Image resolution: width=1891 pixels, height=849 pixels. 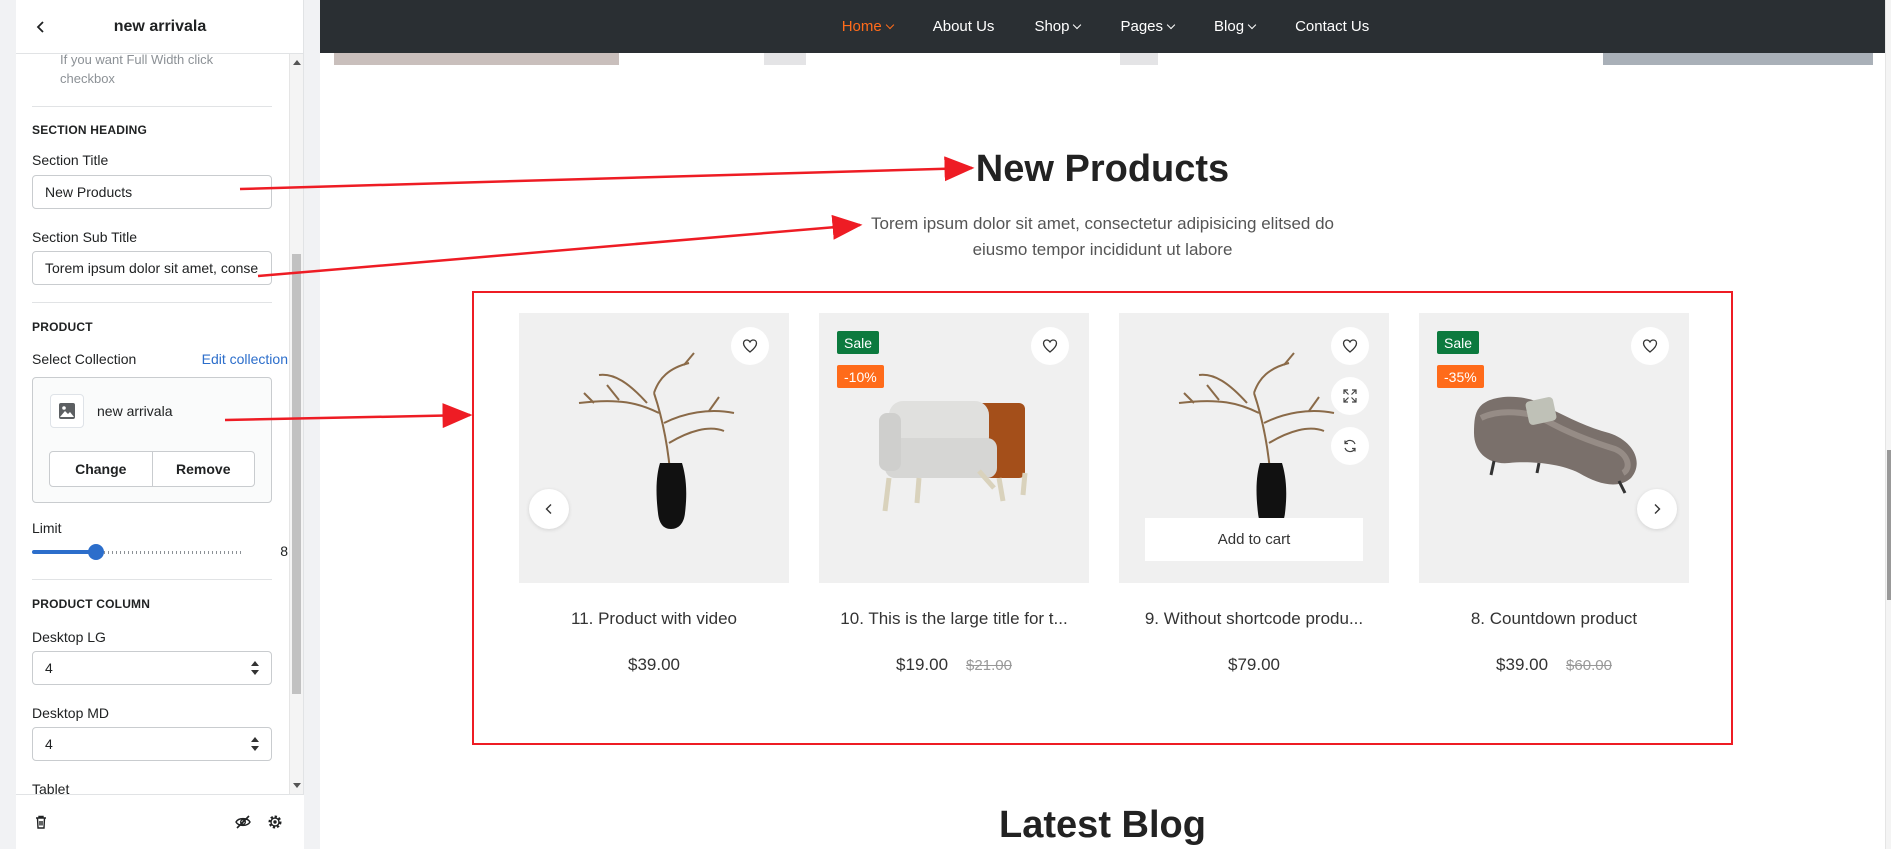 I want to click on desktop-lg-label: Desktop LG, so click(x=69, y=637).